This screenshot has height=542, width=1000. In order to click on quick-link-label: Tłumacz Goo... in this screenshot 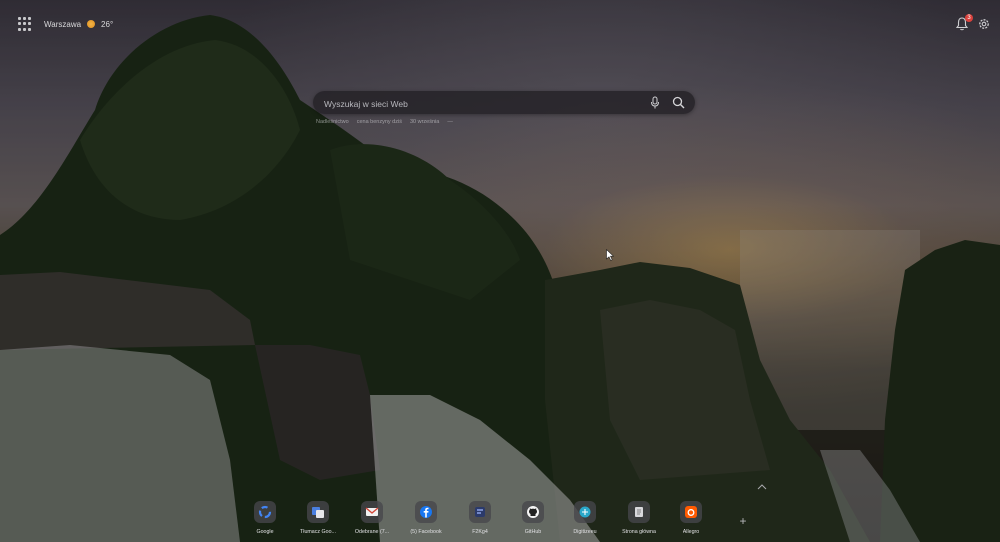, I will do `click(318, 532)`.